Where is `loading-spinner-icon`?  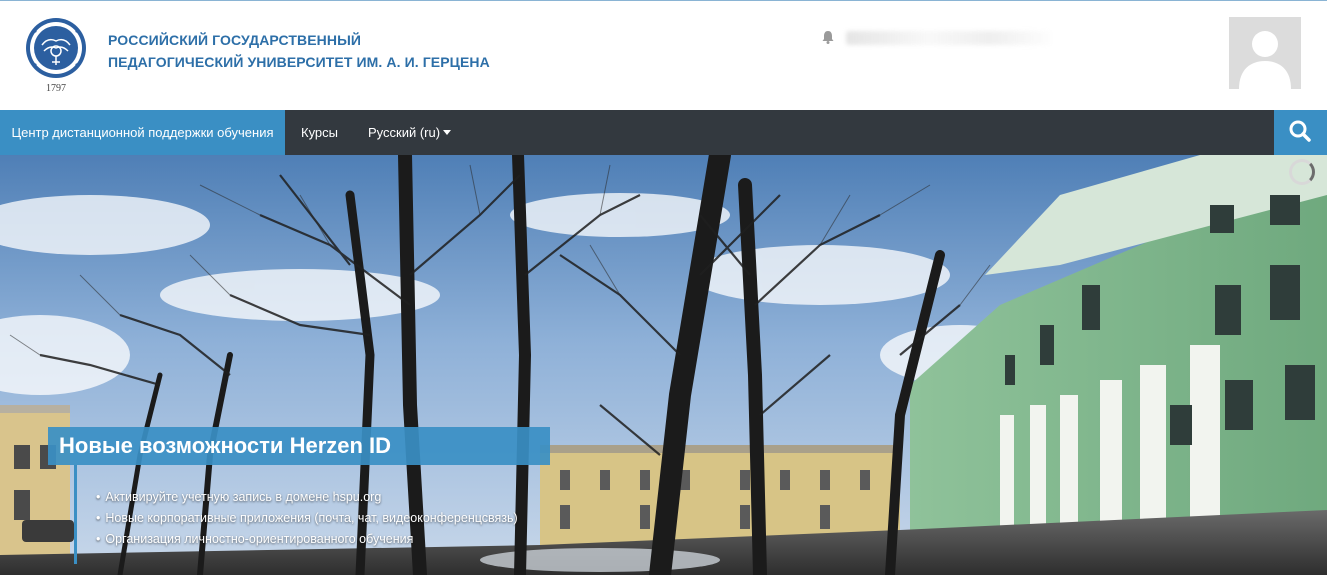 loading-spinner-icon is located at coordinates (1302, 172).